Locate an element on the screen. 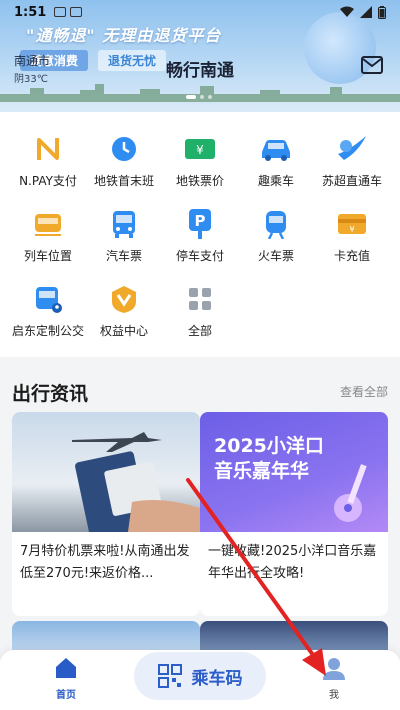 This screenshot has height=710, width=400. benefit-icon is located at coordinates (124, 299).